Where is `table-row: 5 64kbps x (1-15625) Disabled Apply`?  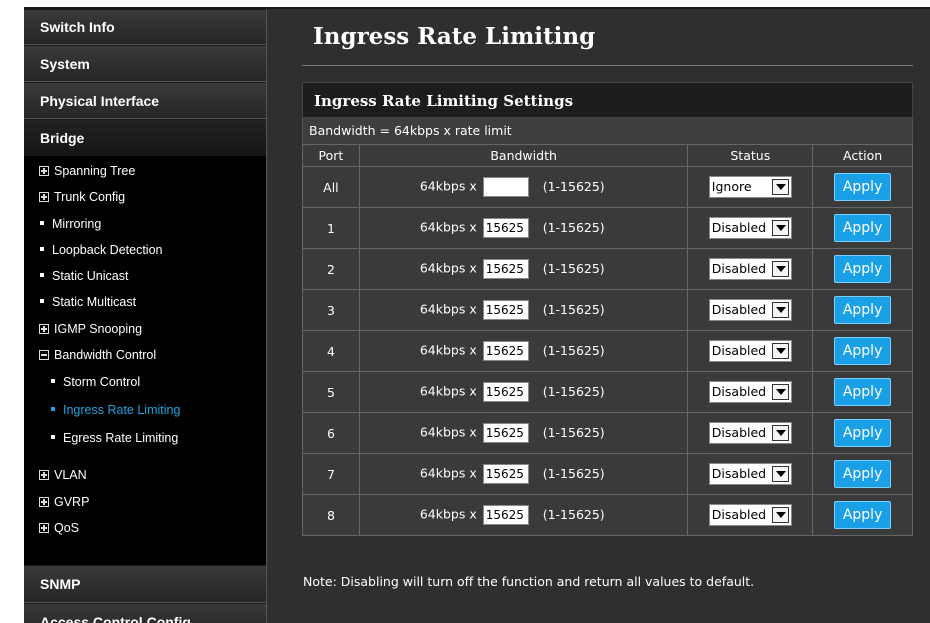 table-row: 5 64kbps x (1-15625) Disabled Apply is located at coordinates (607, 392).